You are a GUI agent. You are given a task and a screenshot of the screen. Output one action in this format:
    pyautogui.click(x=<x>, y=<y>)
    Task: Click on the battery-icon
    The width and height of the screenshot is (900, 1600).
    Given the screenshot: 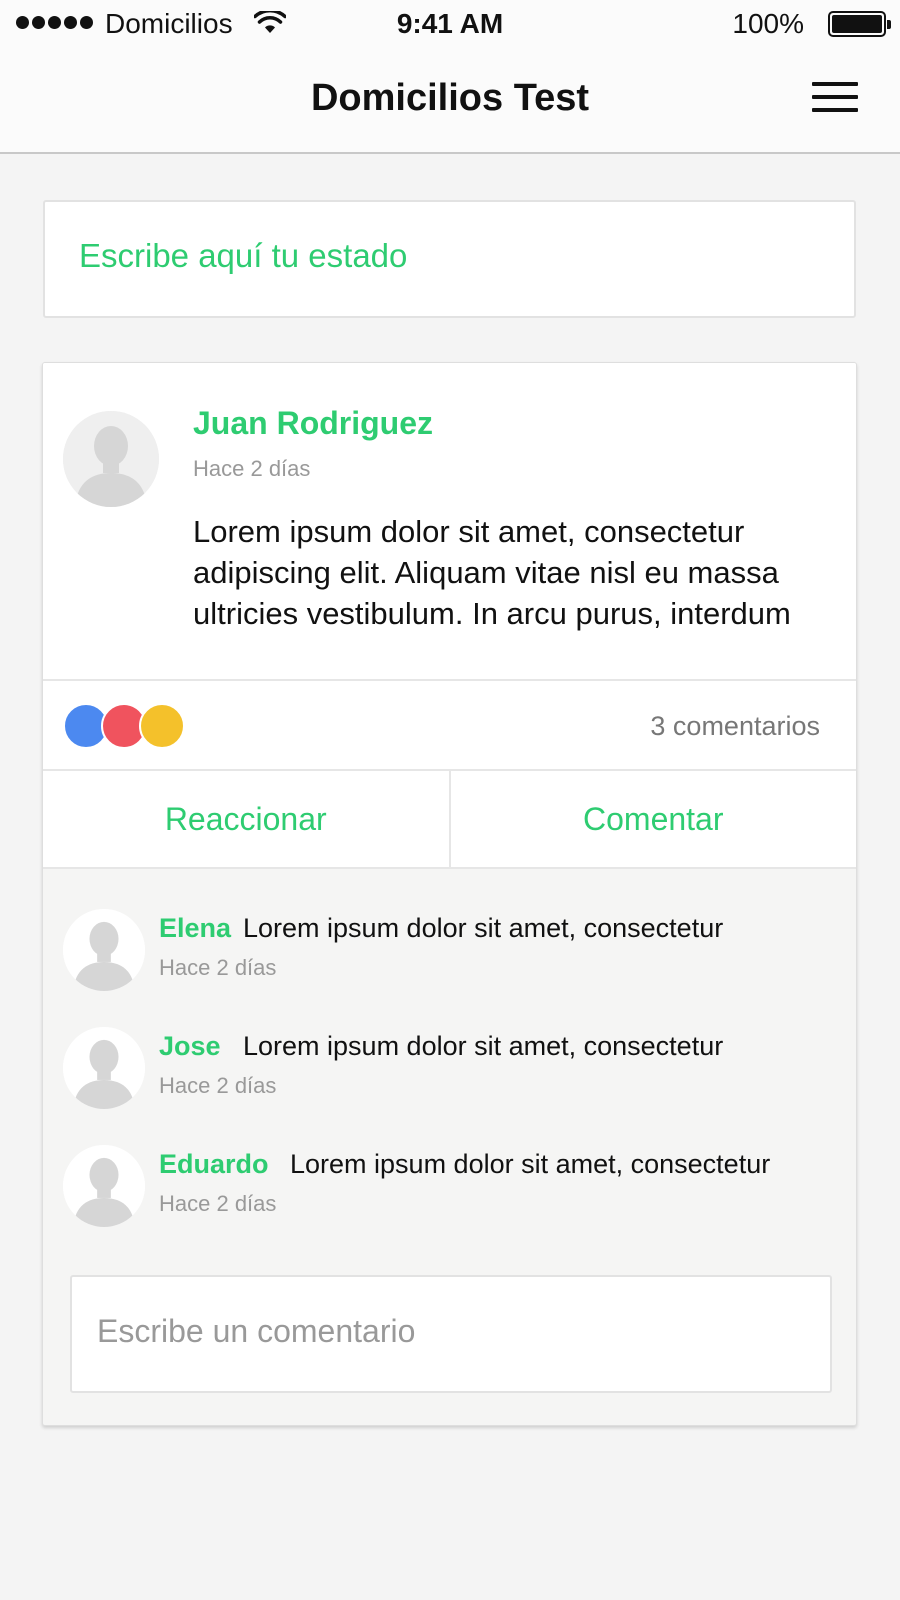 What is the action you would take?
    pyautogui.click(x=859, y=24)
    